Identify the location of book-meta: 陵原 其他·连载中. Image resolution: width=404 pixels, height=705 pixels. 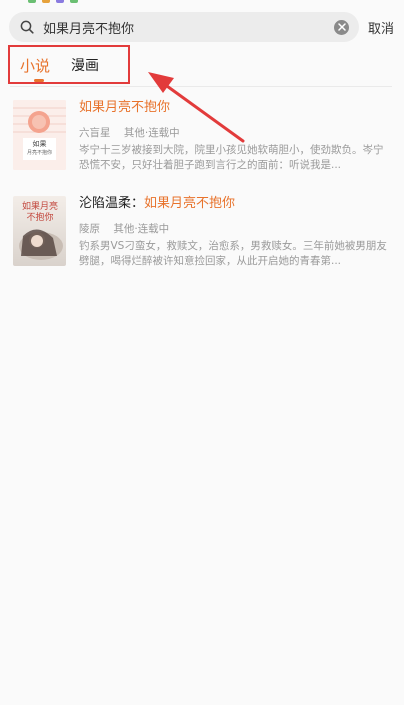
(124, 229).